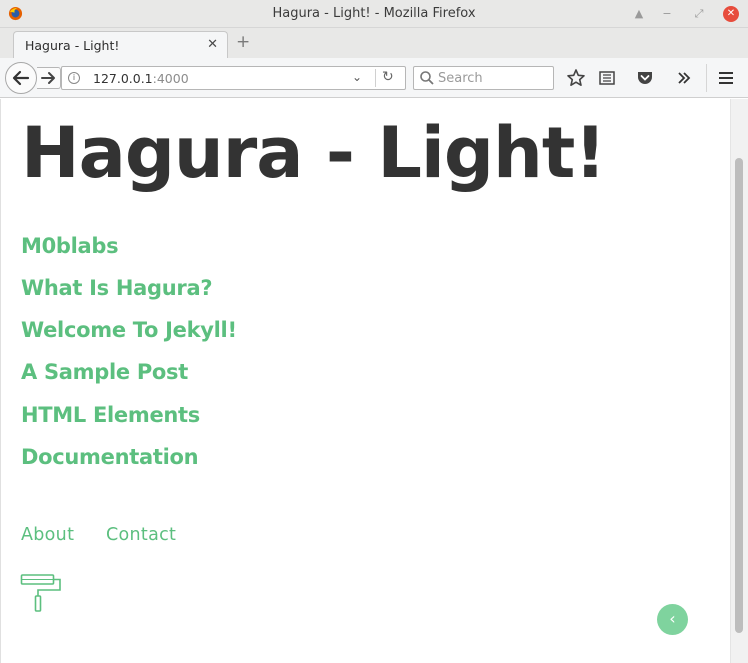 The height and width of the screenshot is (663, 748). What do you see at coordinates (313, 153) in the screenshot?
I see `site-title: Hagura - Light!` at bounding box center [313, 153].